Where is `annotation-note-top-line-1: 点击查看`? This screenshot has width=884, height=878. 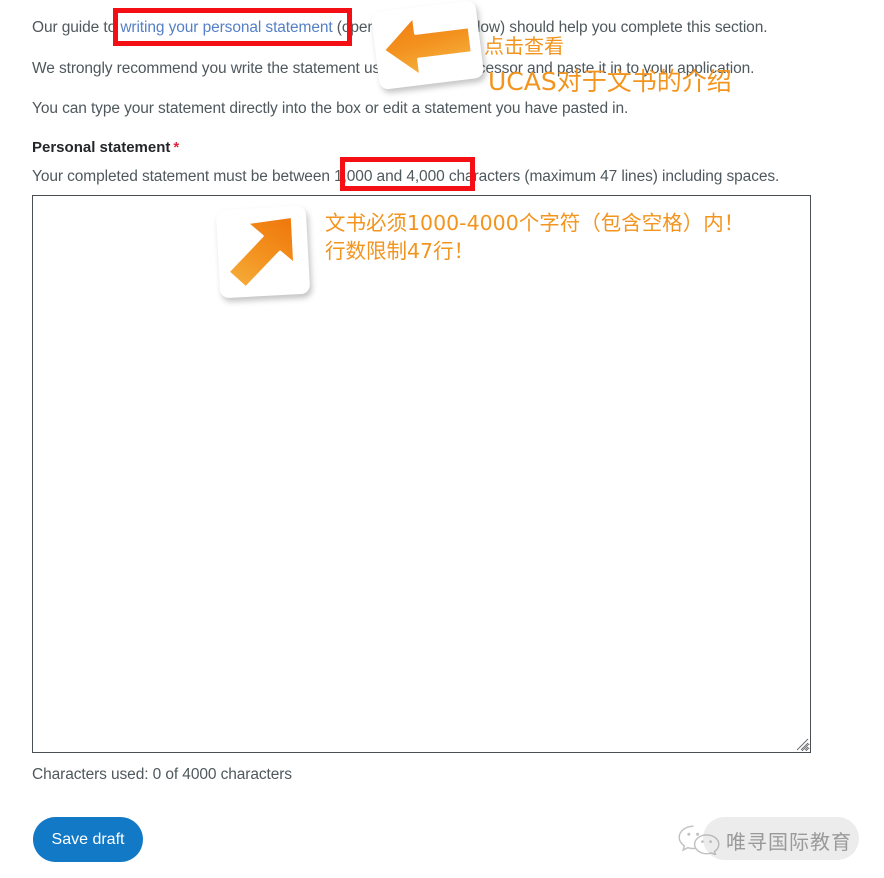 annotation-note-top-line-1: 点击查看 is located at coordinates (524, 46).